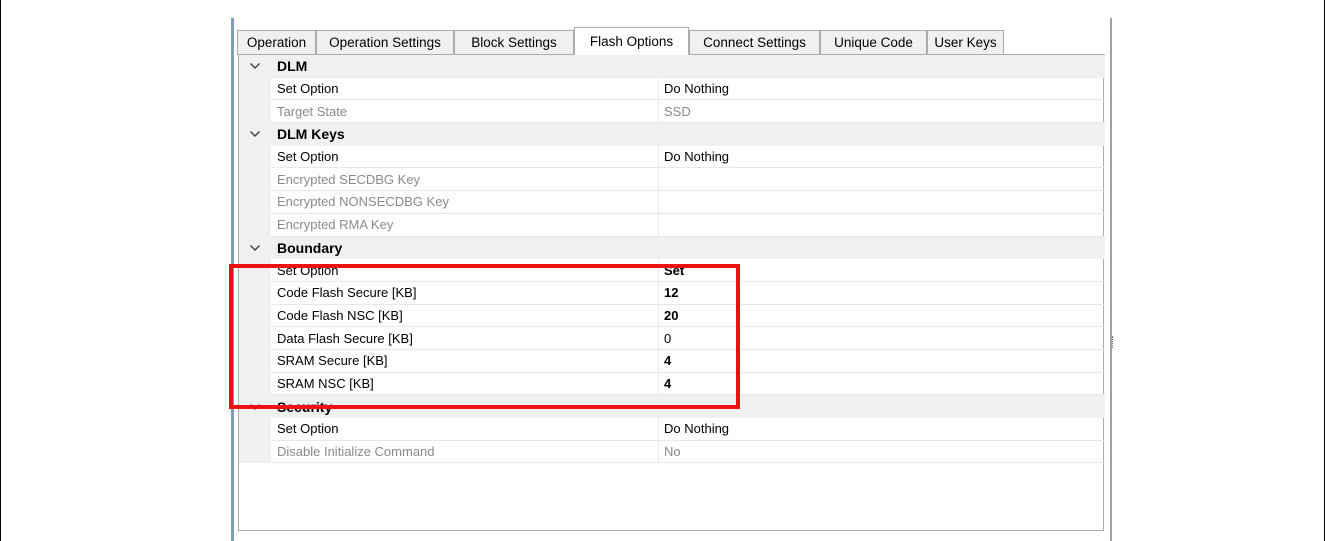 This screenshot has height=541, width=1325. I want to click on property-name: Code Flash NSC [KB], so click(465, 316).